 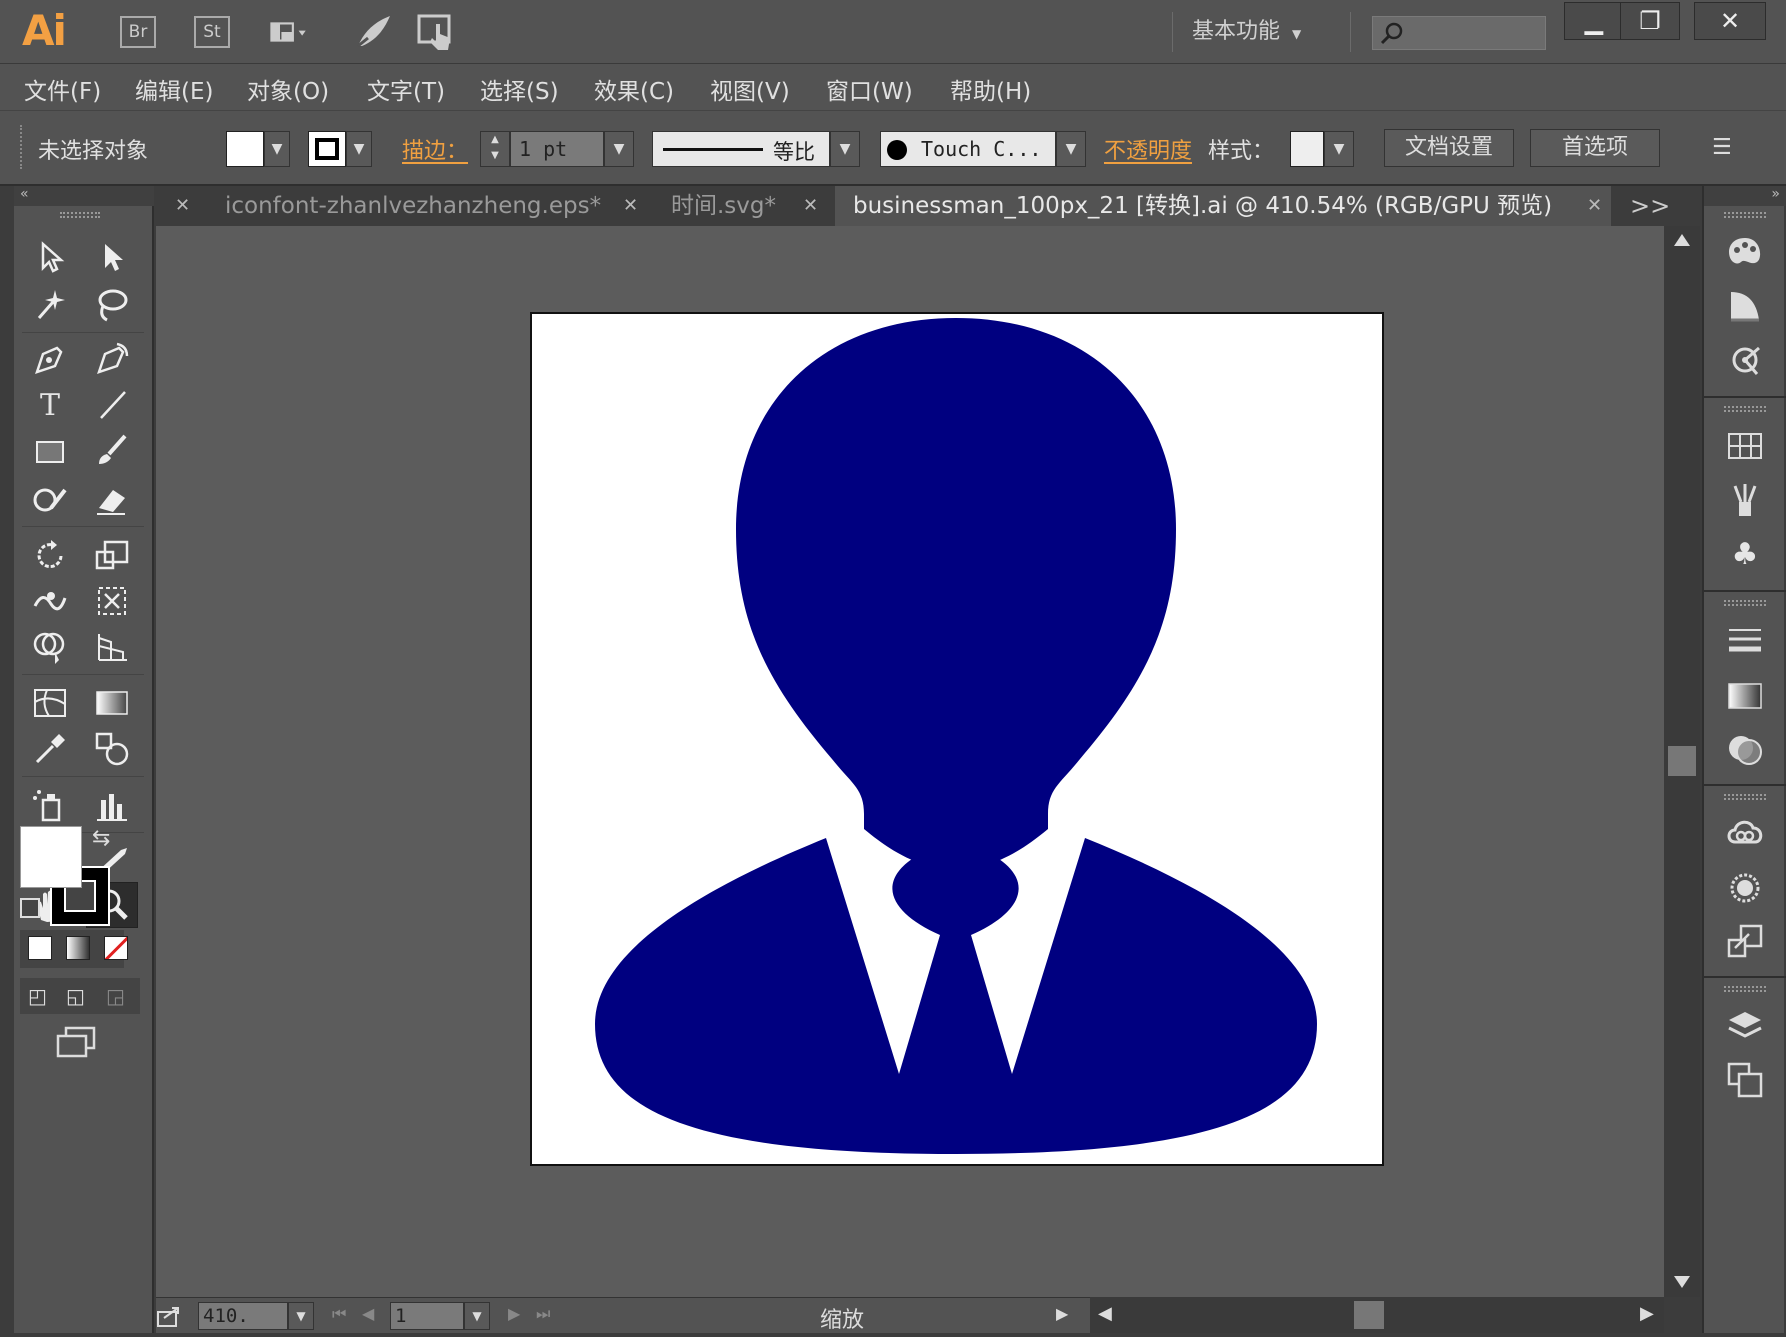 What do you see at coordinates (619, 149) in the screenshot?
I see `stroke-weight-dropdown: ▼` at bounding box center [619, 149].